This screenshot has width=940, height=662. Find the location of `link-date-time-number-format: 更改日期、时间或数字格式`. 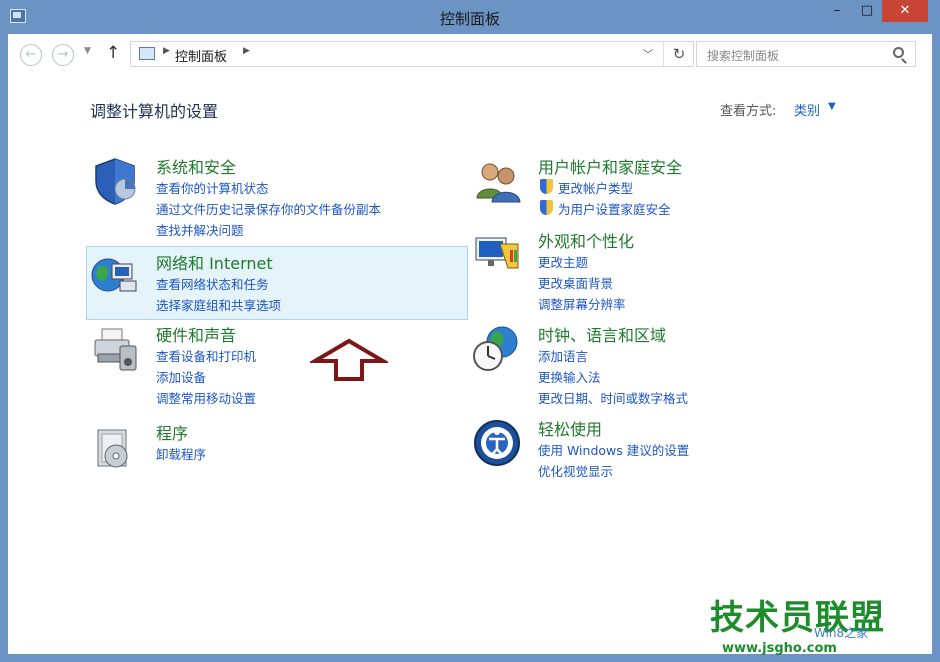

link-date-time-number-format: 更改日期、时间或数字格式 is located at coordinates (613, 398).